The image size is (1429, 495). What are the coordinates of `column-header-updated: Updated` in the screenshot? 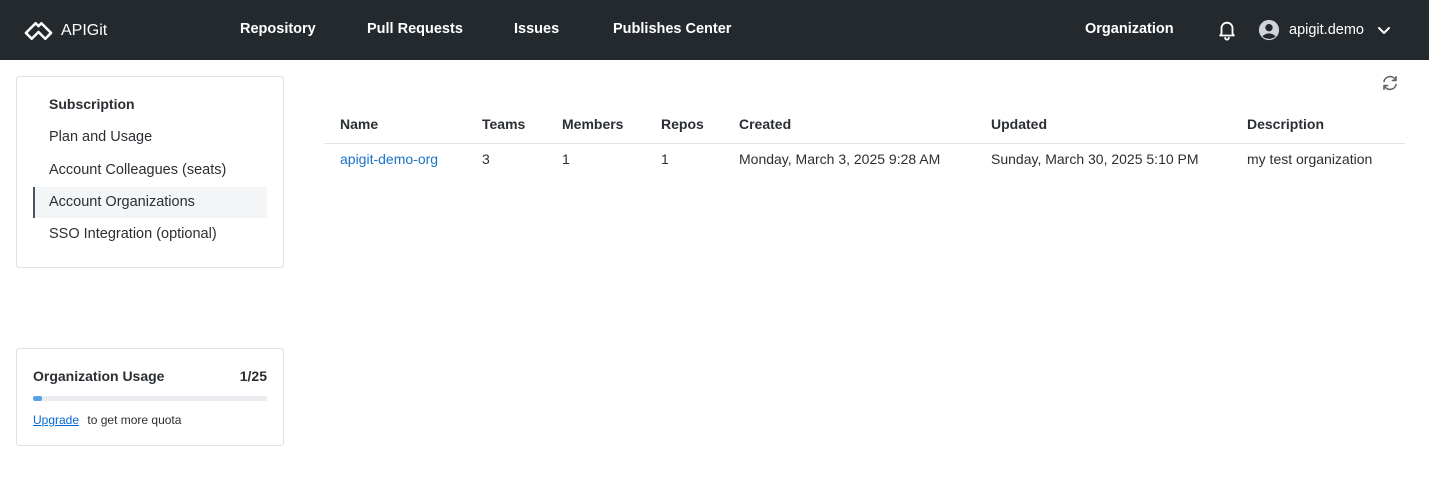 It's located at (1019, 124).